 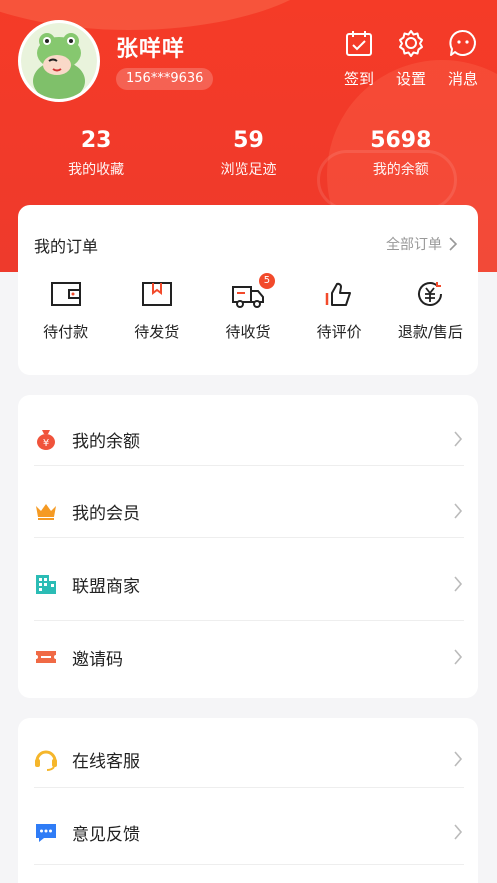 I want to click on messages-button: 消息, so click(x=463, y=58).